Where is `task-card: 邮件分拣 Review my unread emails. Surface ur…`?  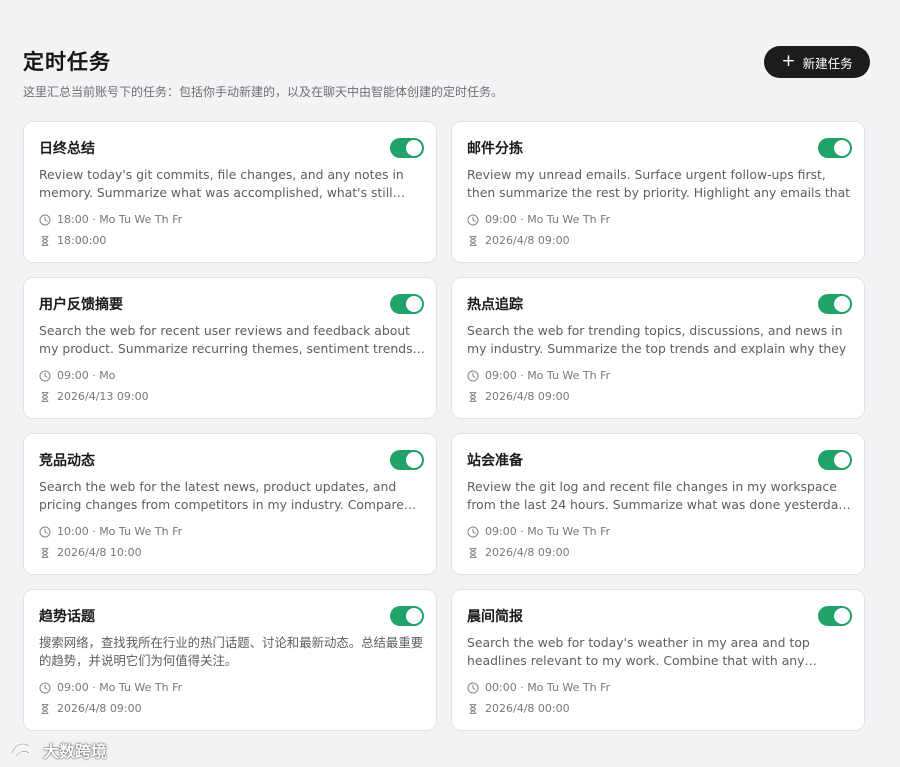
task-card: 邮件分拣 Review my unread emails. Surface ur… is located at coordinates (658, 192).